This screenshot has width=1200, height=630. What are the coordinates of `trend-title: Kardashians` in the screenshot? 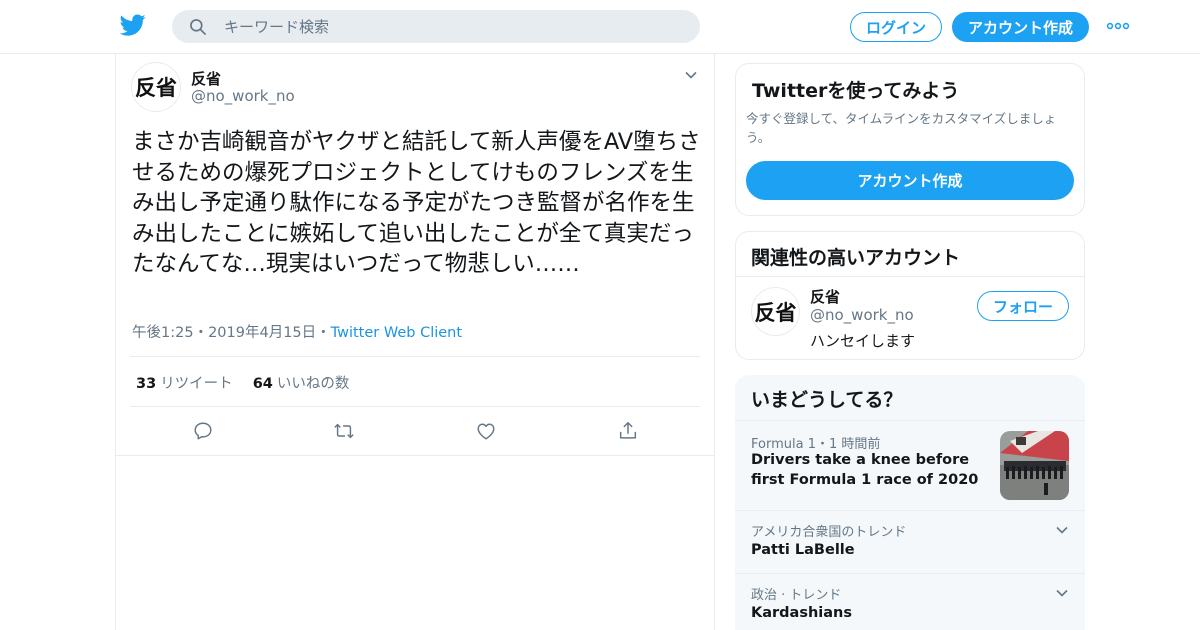 It's located at (801, 613).